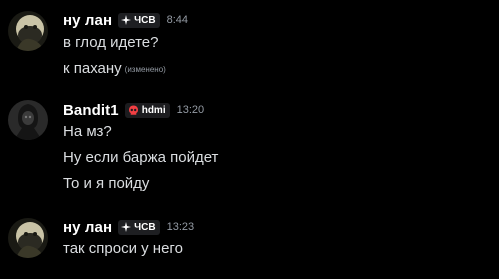 This screenshot has height=279, width=499. Describe the element at coordinates (145, 69) in the screenshot. I see `edited-label: (изменено)` at that location.